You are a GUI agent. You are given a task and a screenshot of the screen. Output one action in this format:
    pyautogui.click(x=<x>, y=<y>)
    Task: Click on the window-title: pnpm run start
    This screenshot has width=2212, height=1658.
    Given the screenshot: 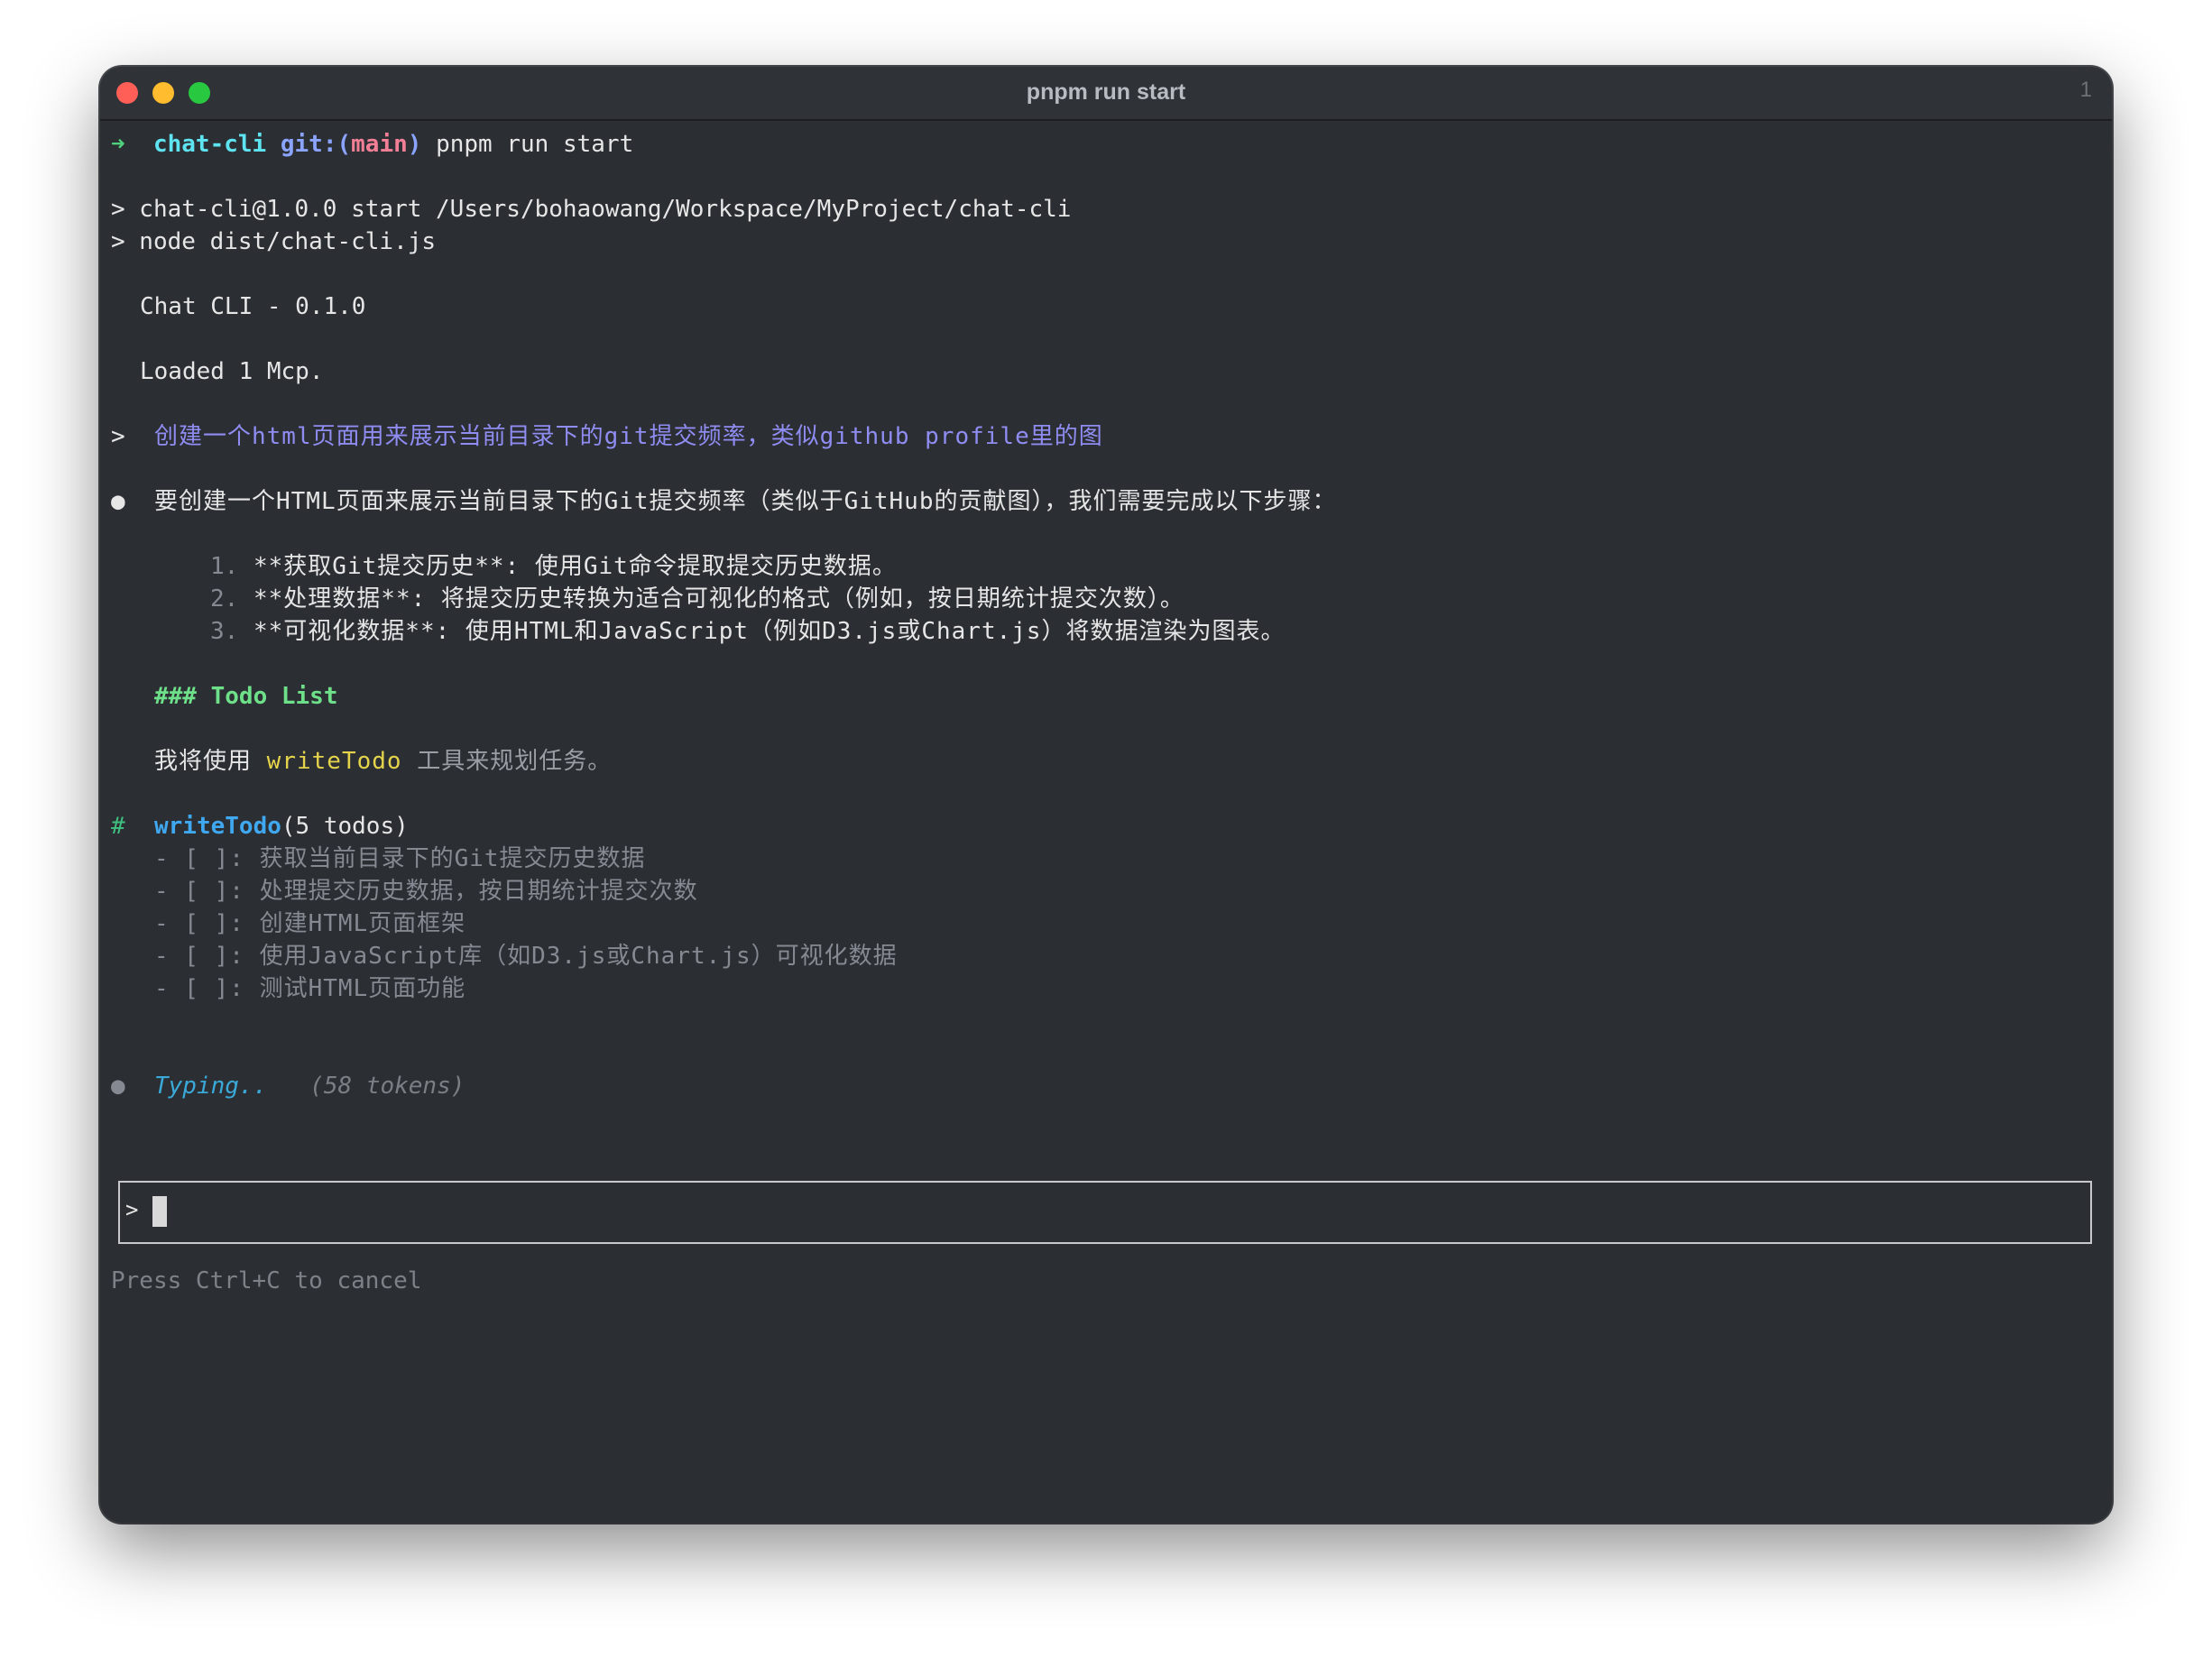 What is the action you would take?
    pyautogui.click(x=1106, y=92)
    